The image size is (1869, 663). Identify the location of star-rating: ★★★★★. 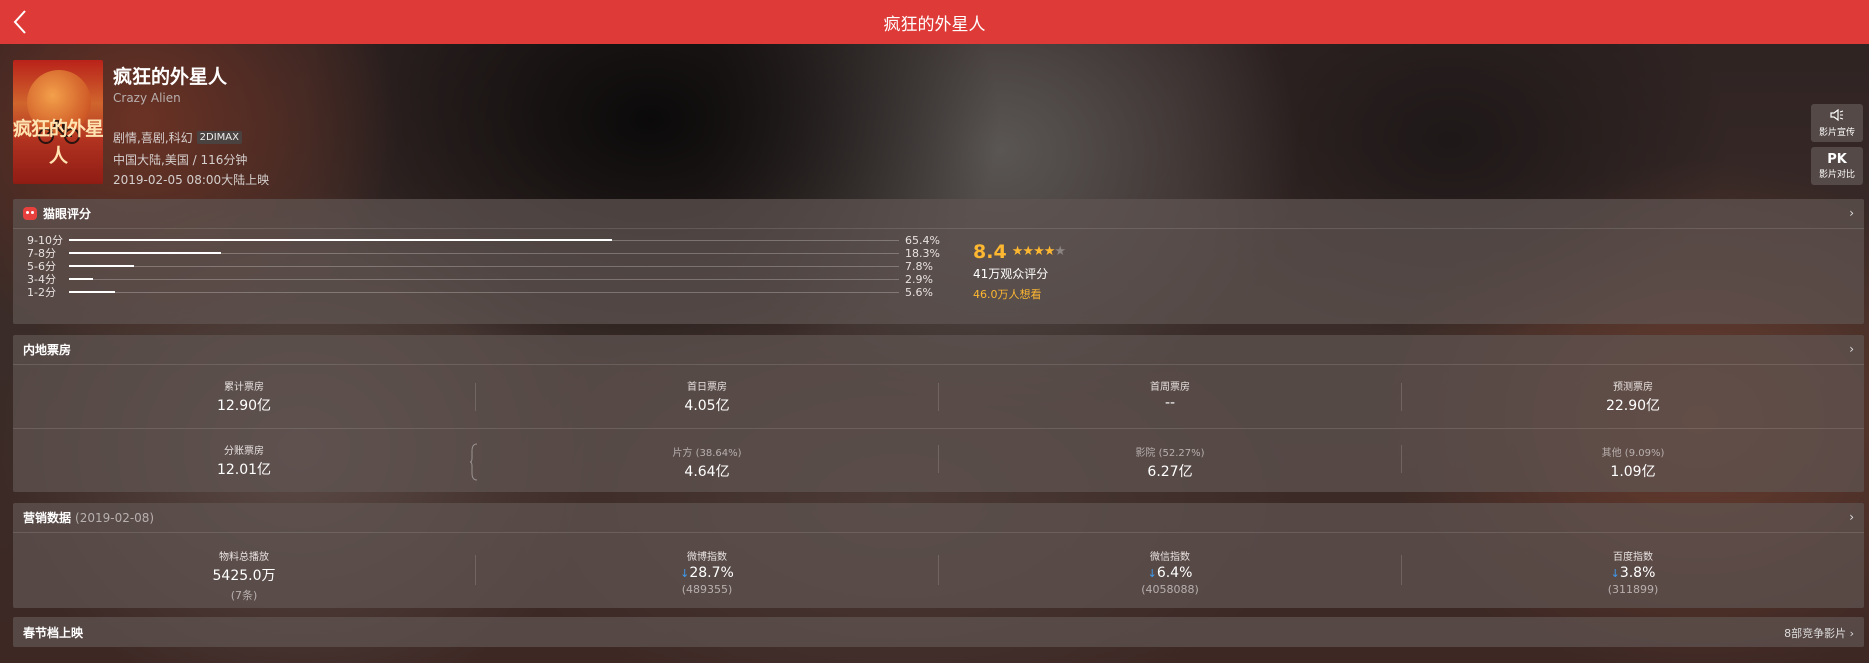
(1039, 251).